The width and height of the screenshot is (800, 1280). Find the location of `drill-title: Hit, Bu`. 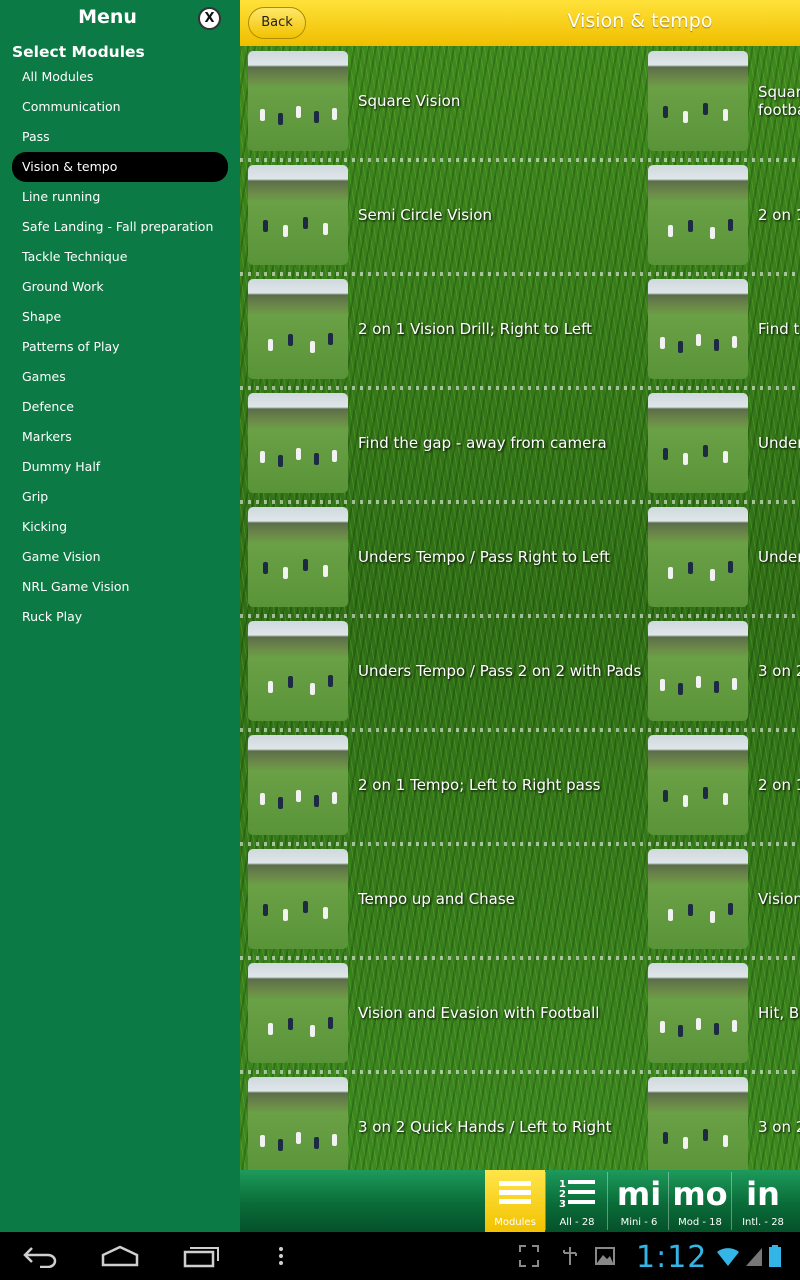

drill-title: Hit, Bu is located at coordinates (779, 1013).